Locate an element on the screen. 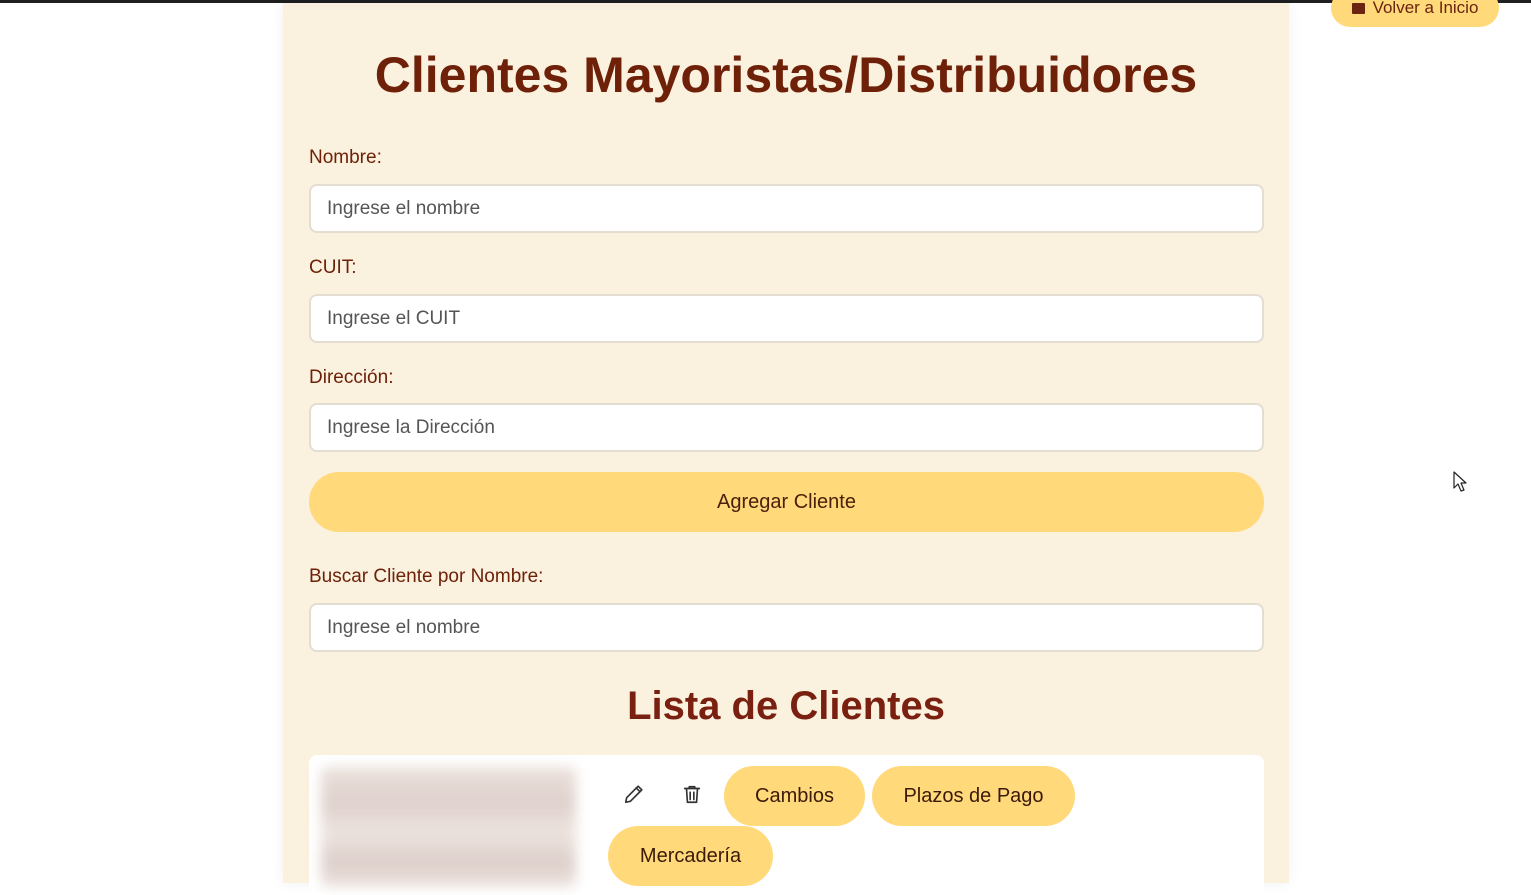 The image size is (1531, 895). delete-client-button is located at coordinates (692, 794).